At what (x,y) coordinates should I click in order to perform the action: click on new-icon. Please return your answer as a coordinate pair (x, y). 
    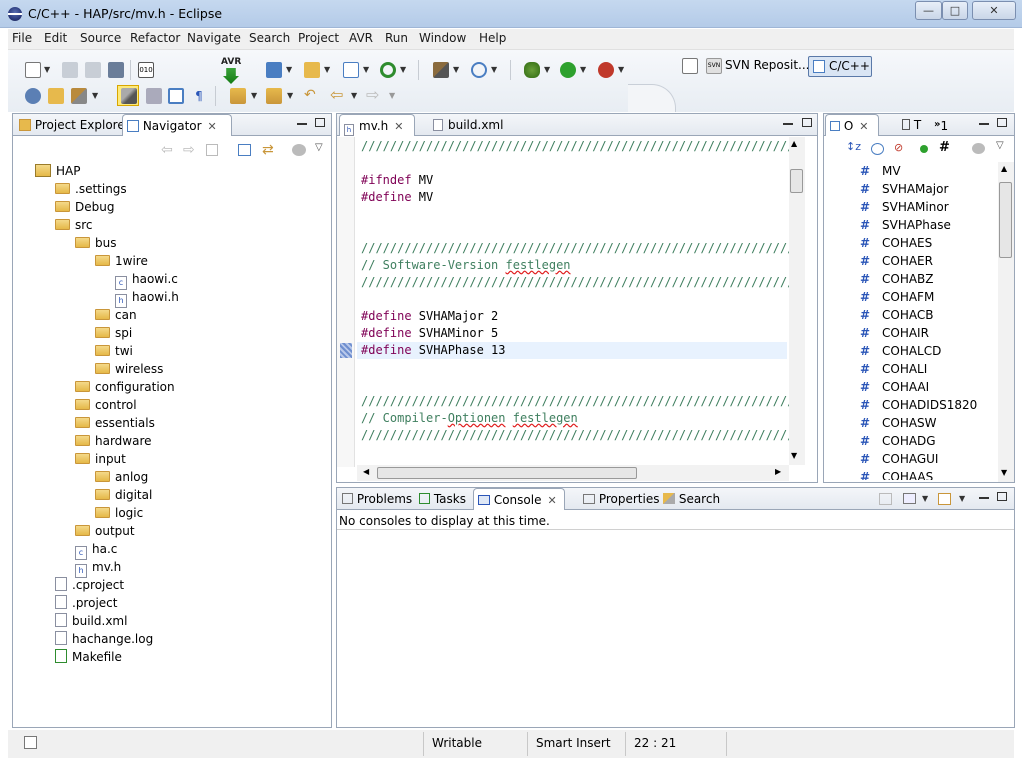
    Looking at the image, I should click on (33, 70).